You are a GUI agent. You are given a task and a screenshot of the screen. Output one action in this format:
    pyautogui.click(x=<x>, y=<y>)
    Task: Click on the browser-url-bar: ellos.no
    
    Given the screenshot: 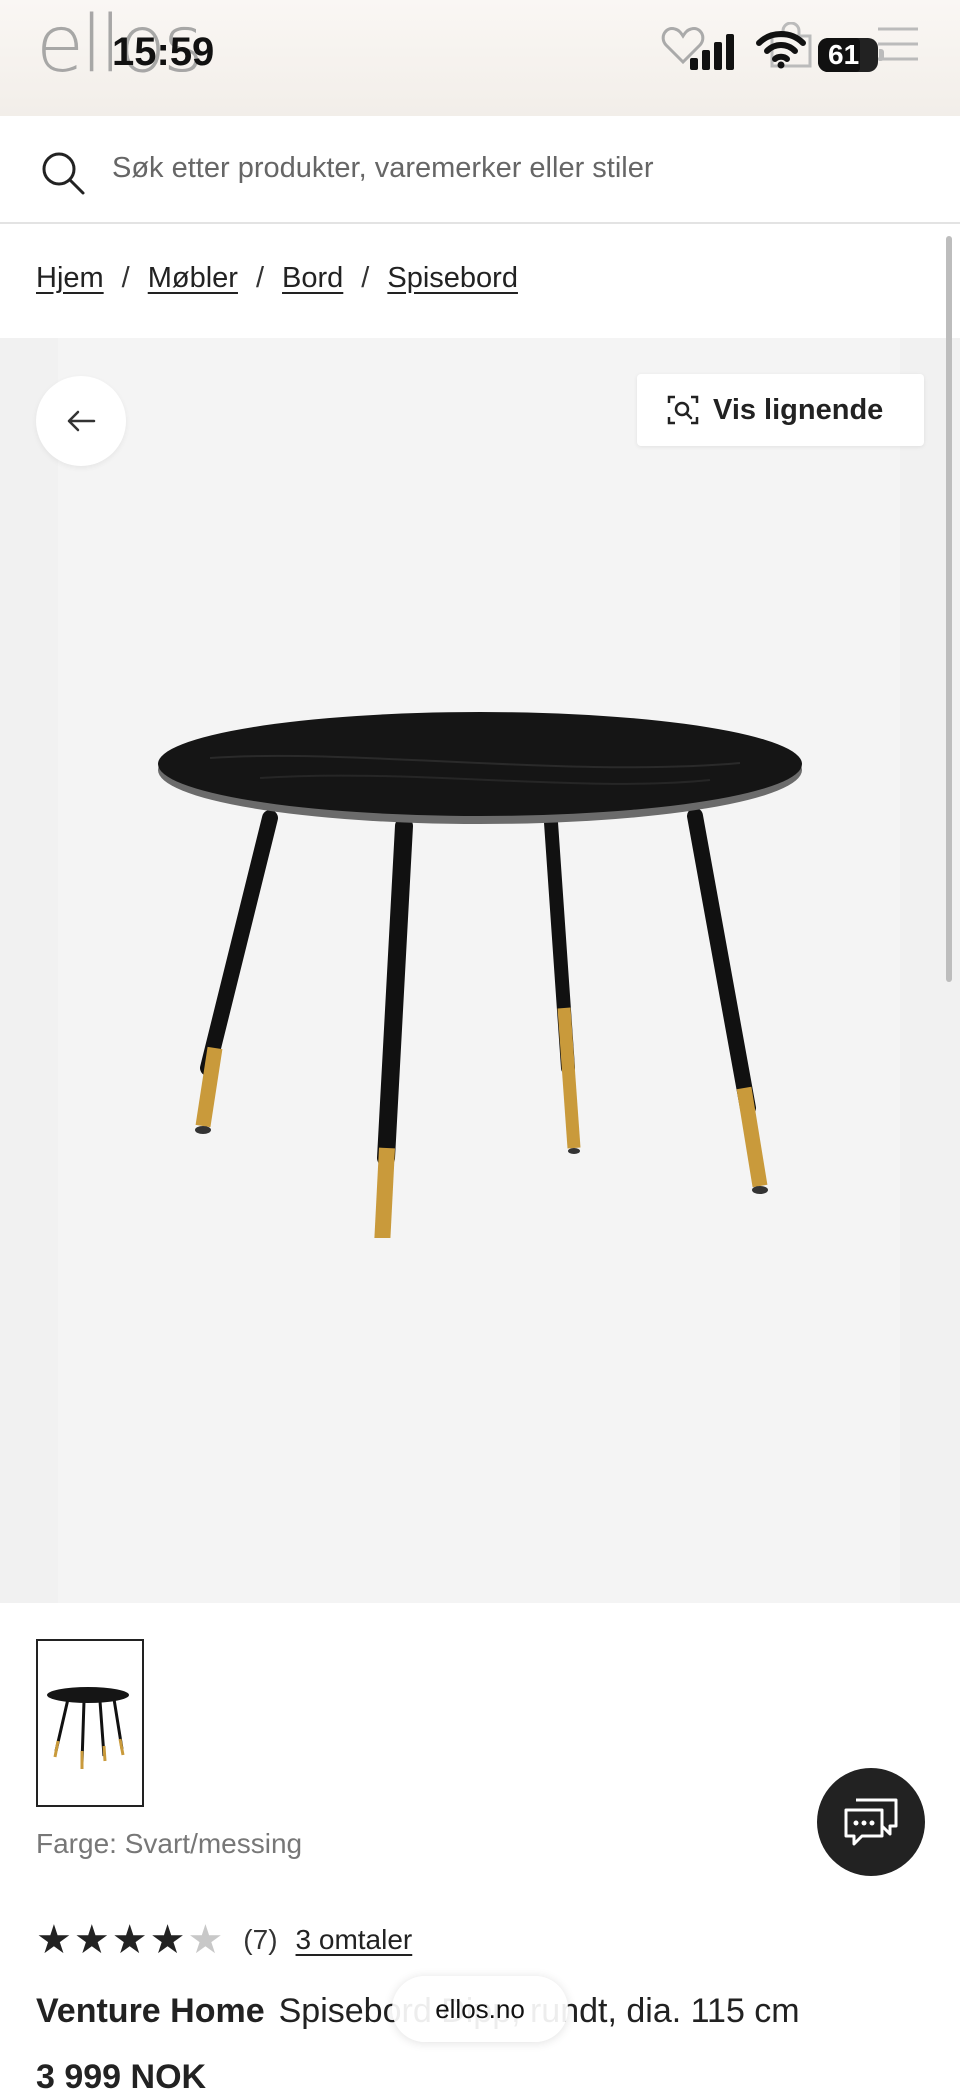 What is the action you would take?
    pyautogui.click(x=480, y=2009)
    